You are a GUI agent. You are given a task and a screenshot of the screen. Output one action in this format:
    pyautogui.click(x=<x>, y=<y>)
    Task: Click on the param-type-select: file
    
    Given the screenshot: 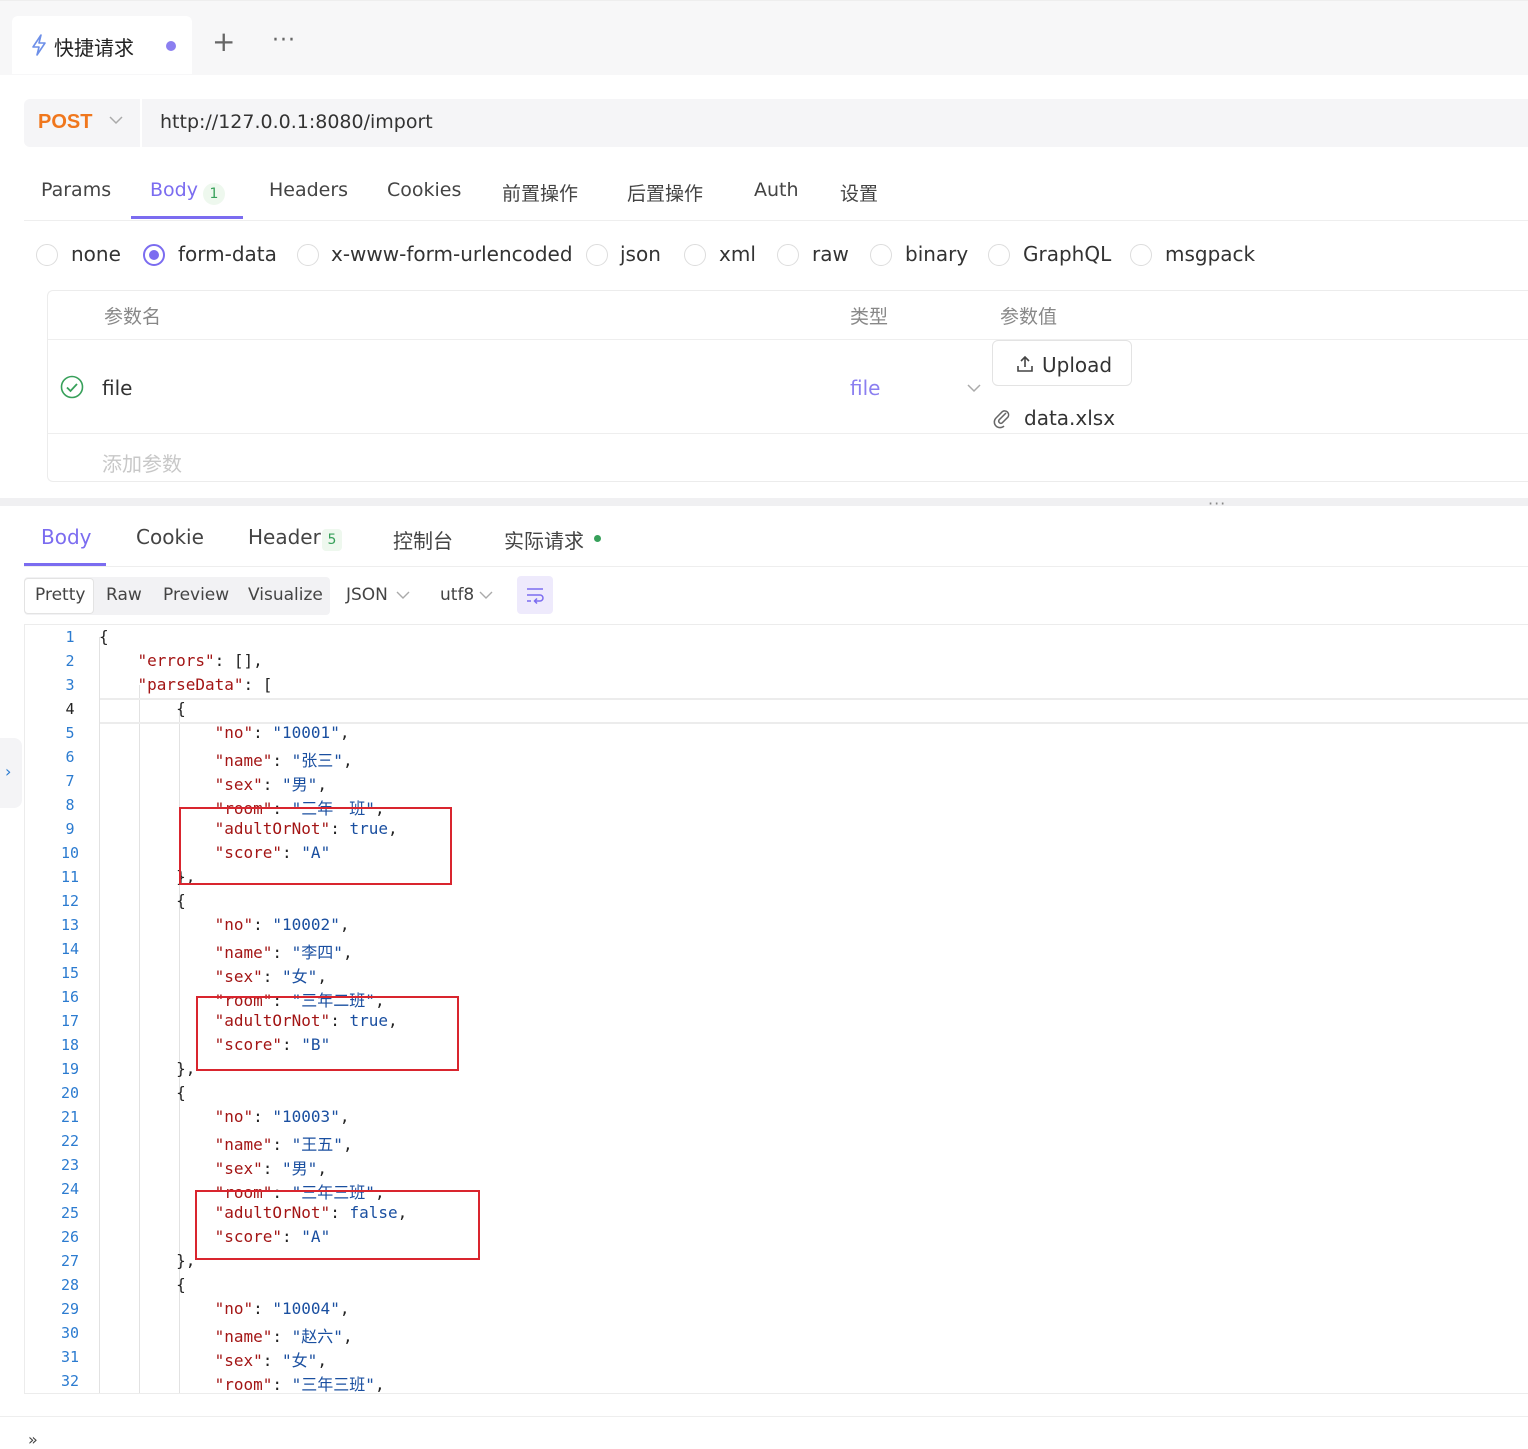 What is the action you would take?
    pyautogui.click(x=865, y=388)
    